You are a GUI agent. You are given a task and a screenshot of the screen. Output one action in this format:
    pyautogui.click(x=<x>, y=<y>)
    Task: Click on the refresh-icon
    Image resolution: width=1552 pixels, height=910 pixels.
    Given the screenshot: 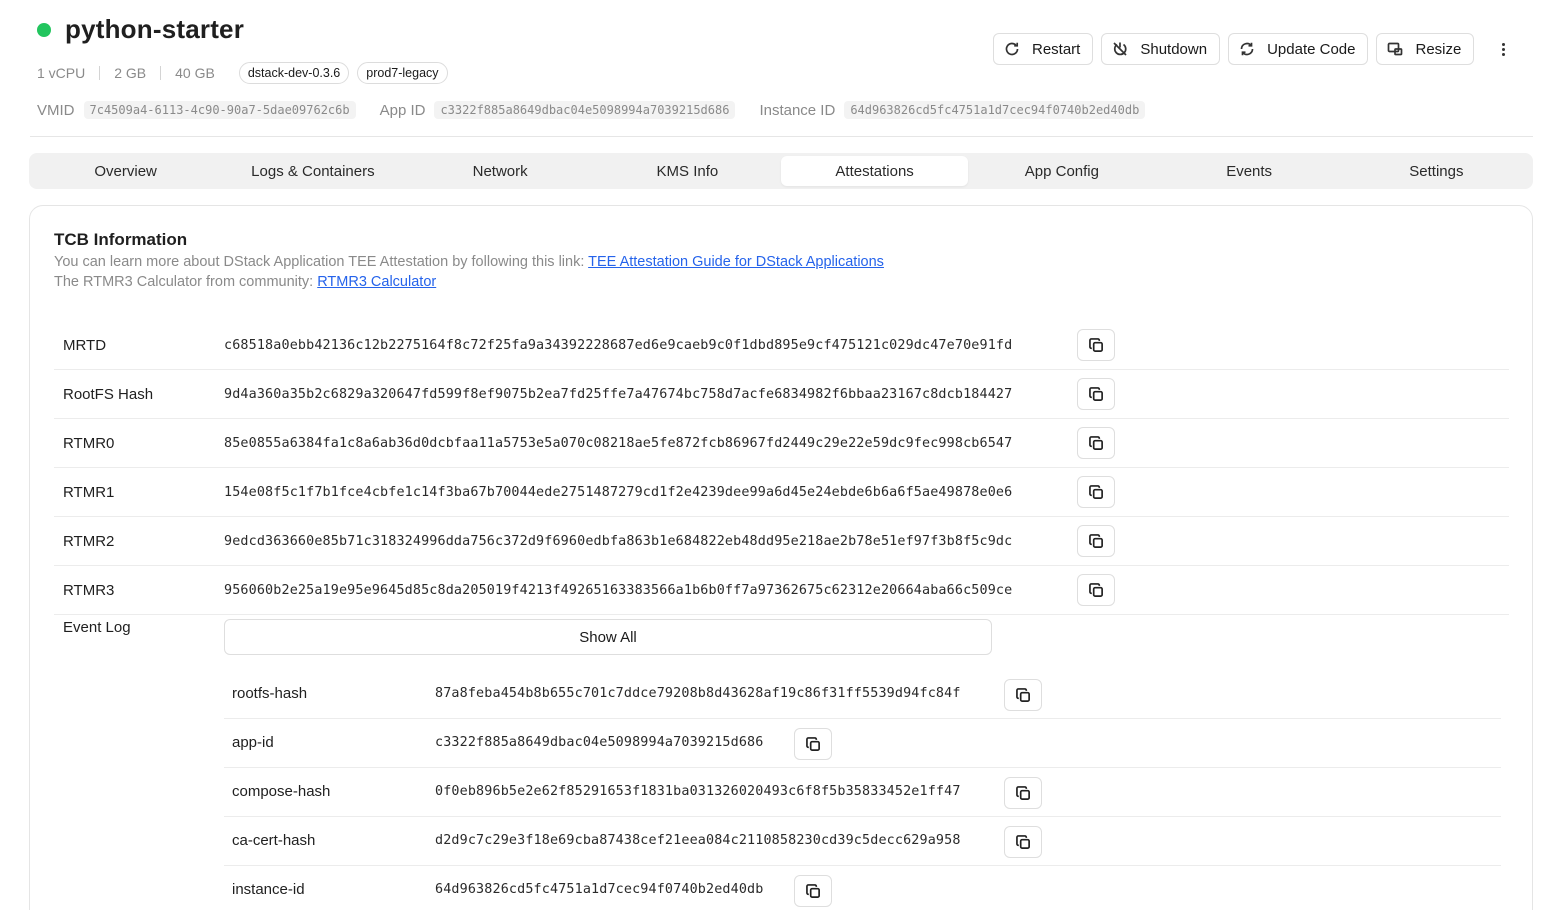 What is the action you would take?
    pyautogui.click(x=1247, y=49)
    